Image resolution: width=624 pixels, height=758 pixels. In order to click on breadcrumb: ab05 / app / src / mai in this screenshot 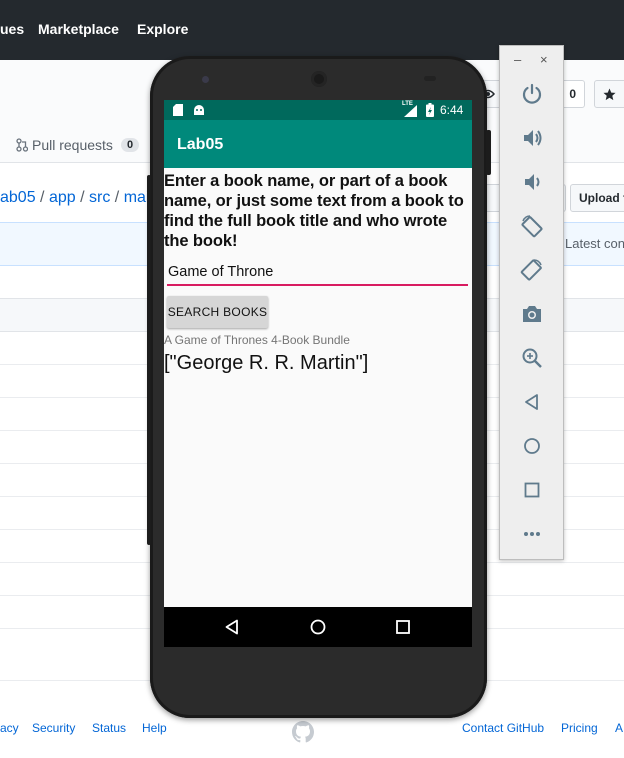, I will do `click(74, 198)`.